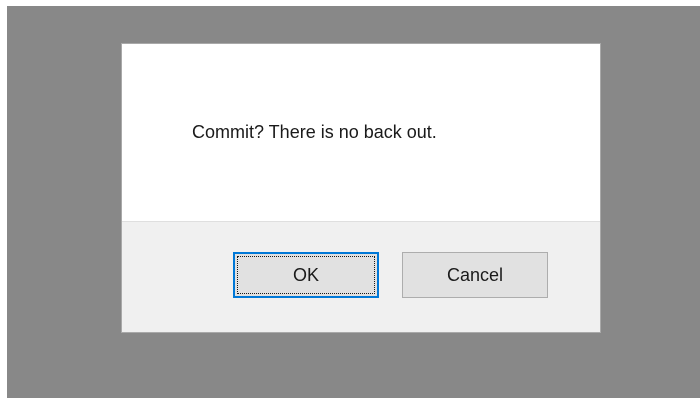 The height and width of the screenshot is (398, 700). I want to click on focus-ring, so click(306, 275).